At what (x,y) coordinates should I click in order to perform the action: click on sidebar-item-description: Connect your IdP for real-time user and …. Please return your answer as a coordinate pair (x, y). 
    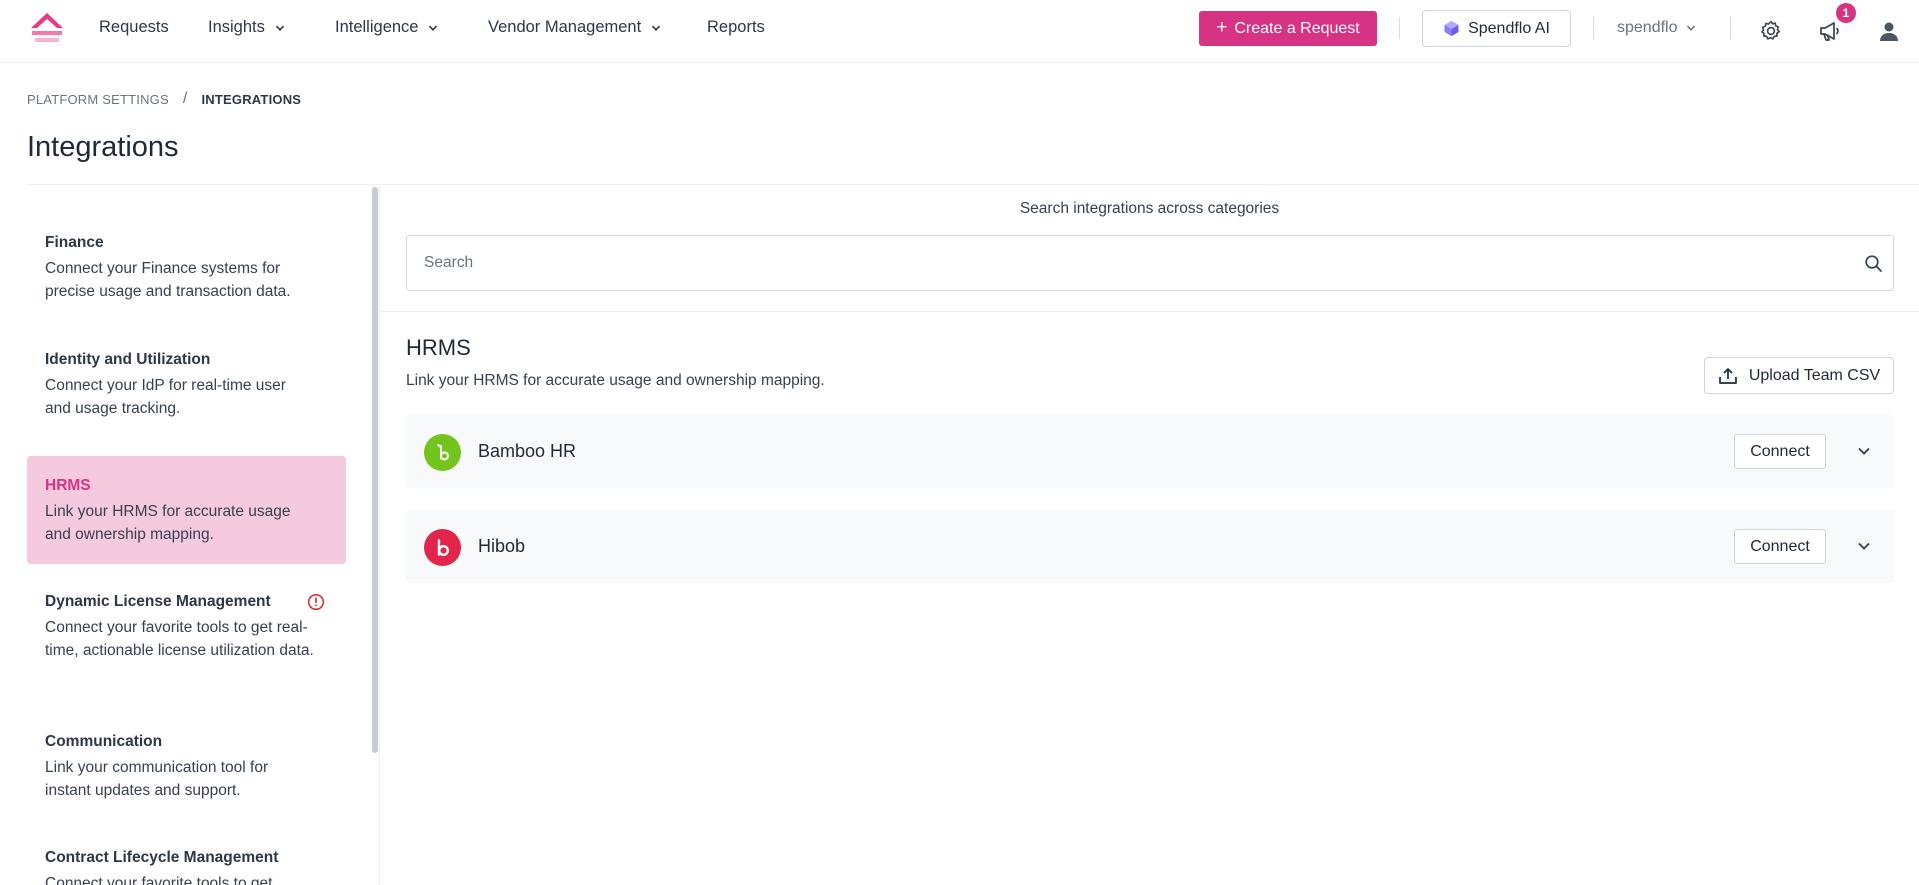
    Looking at the image, I should click on (165, 397).